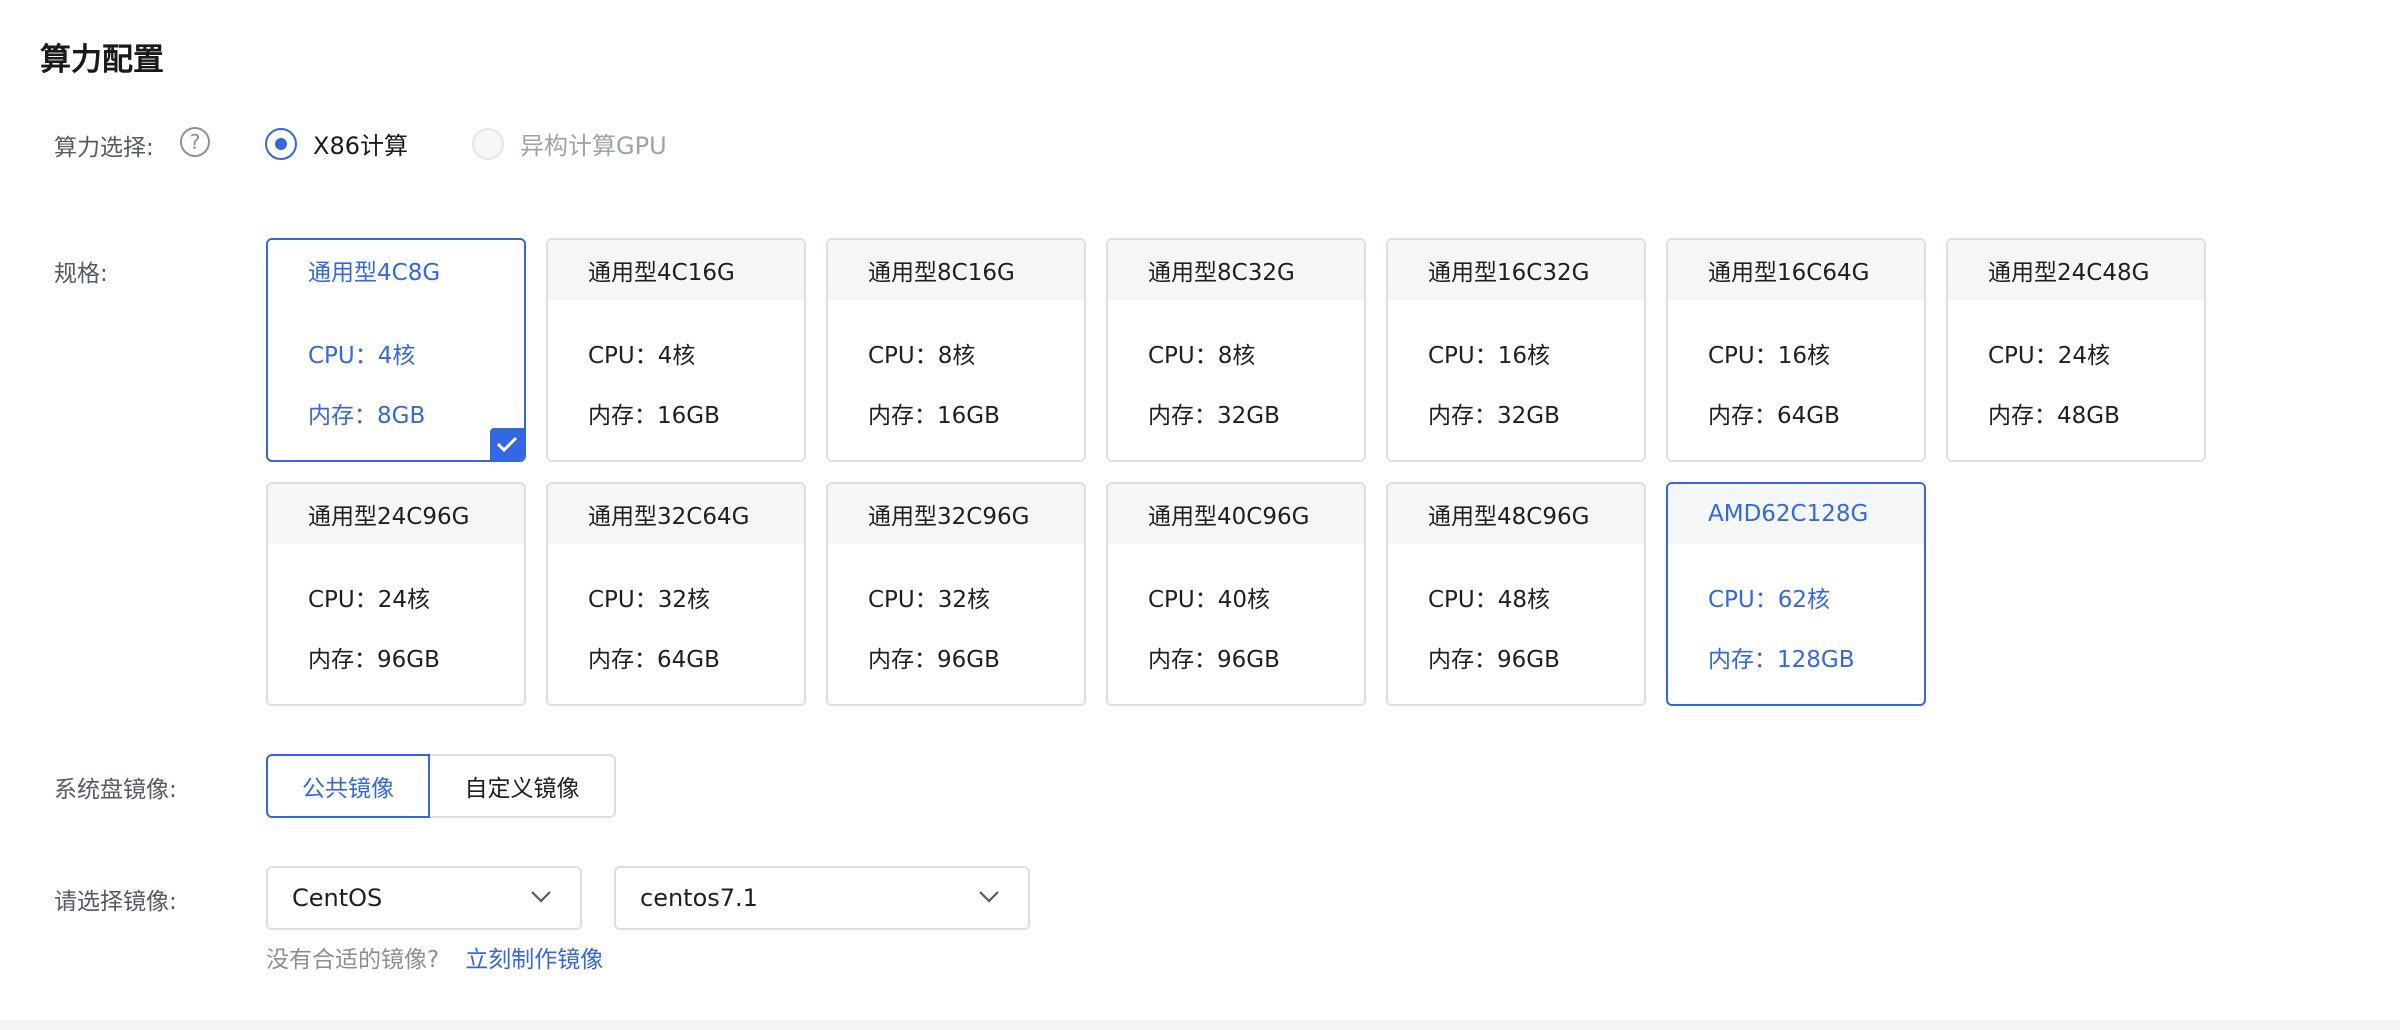 The height and width of the screenshot is (1030, 2400). I want to click on spec-card-title: AMD62C128G, so click(1796, 514).